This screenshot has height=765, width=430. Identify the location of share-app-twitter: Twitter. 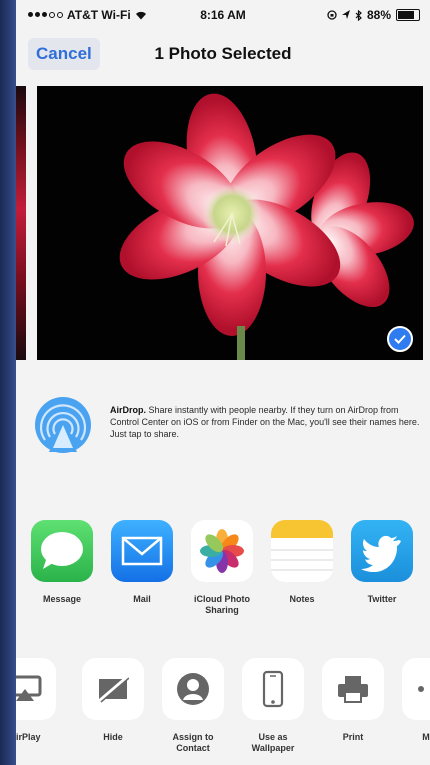
(382, 562).